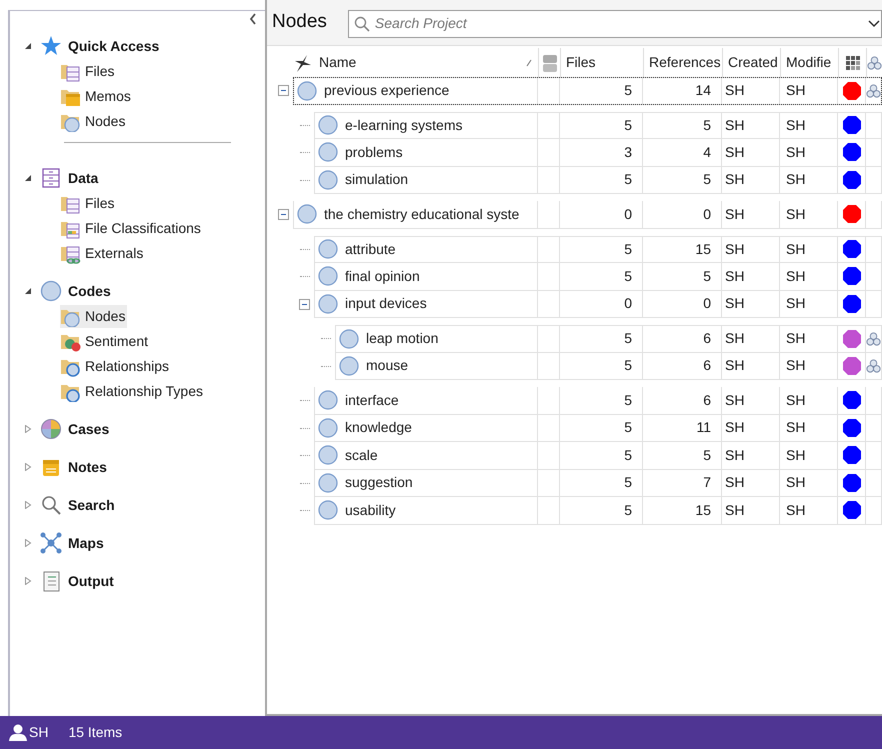 This screenshot has height=749, width=882. Describe the element at coordinates (51, 429) in the screenshot. I see `pie-icon` at that location.